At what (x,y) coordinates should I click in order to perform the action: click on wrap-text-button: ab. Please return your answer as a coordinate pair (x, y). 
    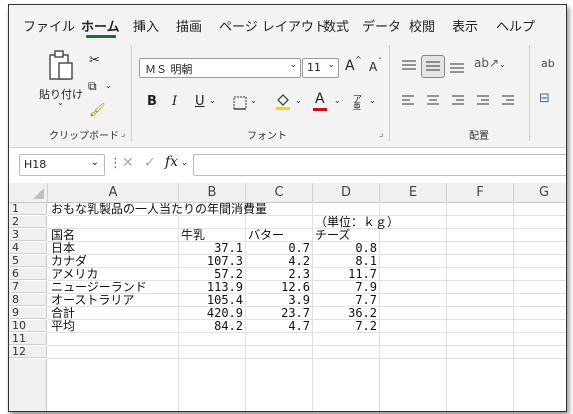
    Looking at the image, I should click on (548, 63).